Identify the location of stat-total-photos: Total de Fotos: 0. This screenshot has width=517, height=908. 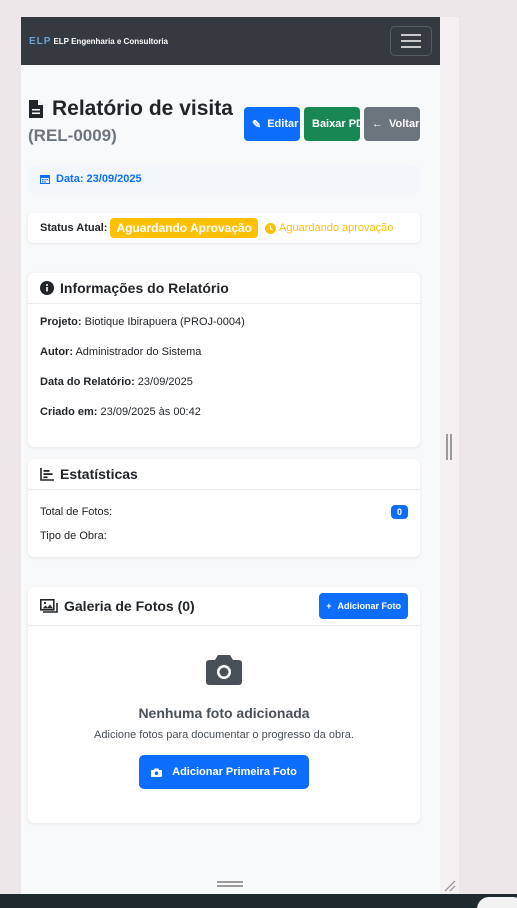
(224, 512).